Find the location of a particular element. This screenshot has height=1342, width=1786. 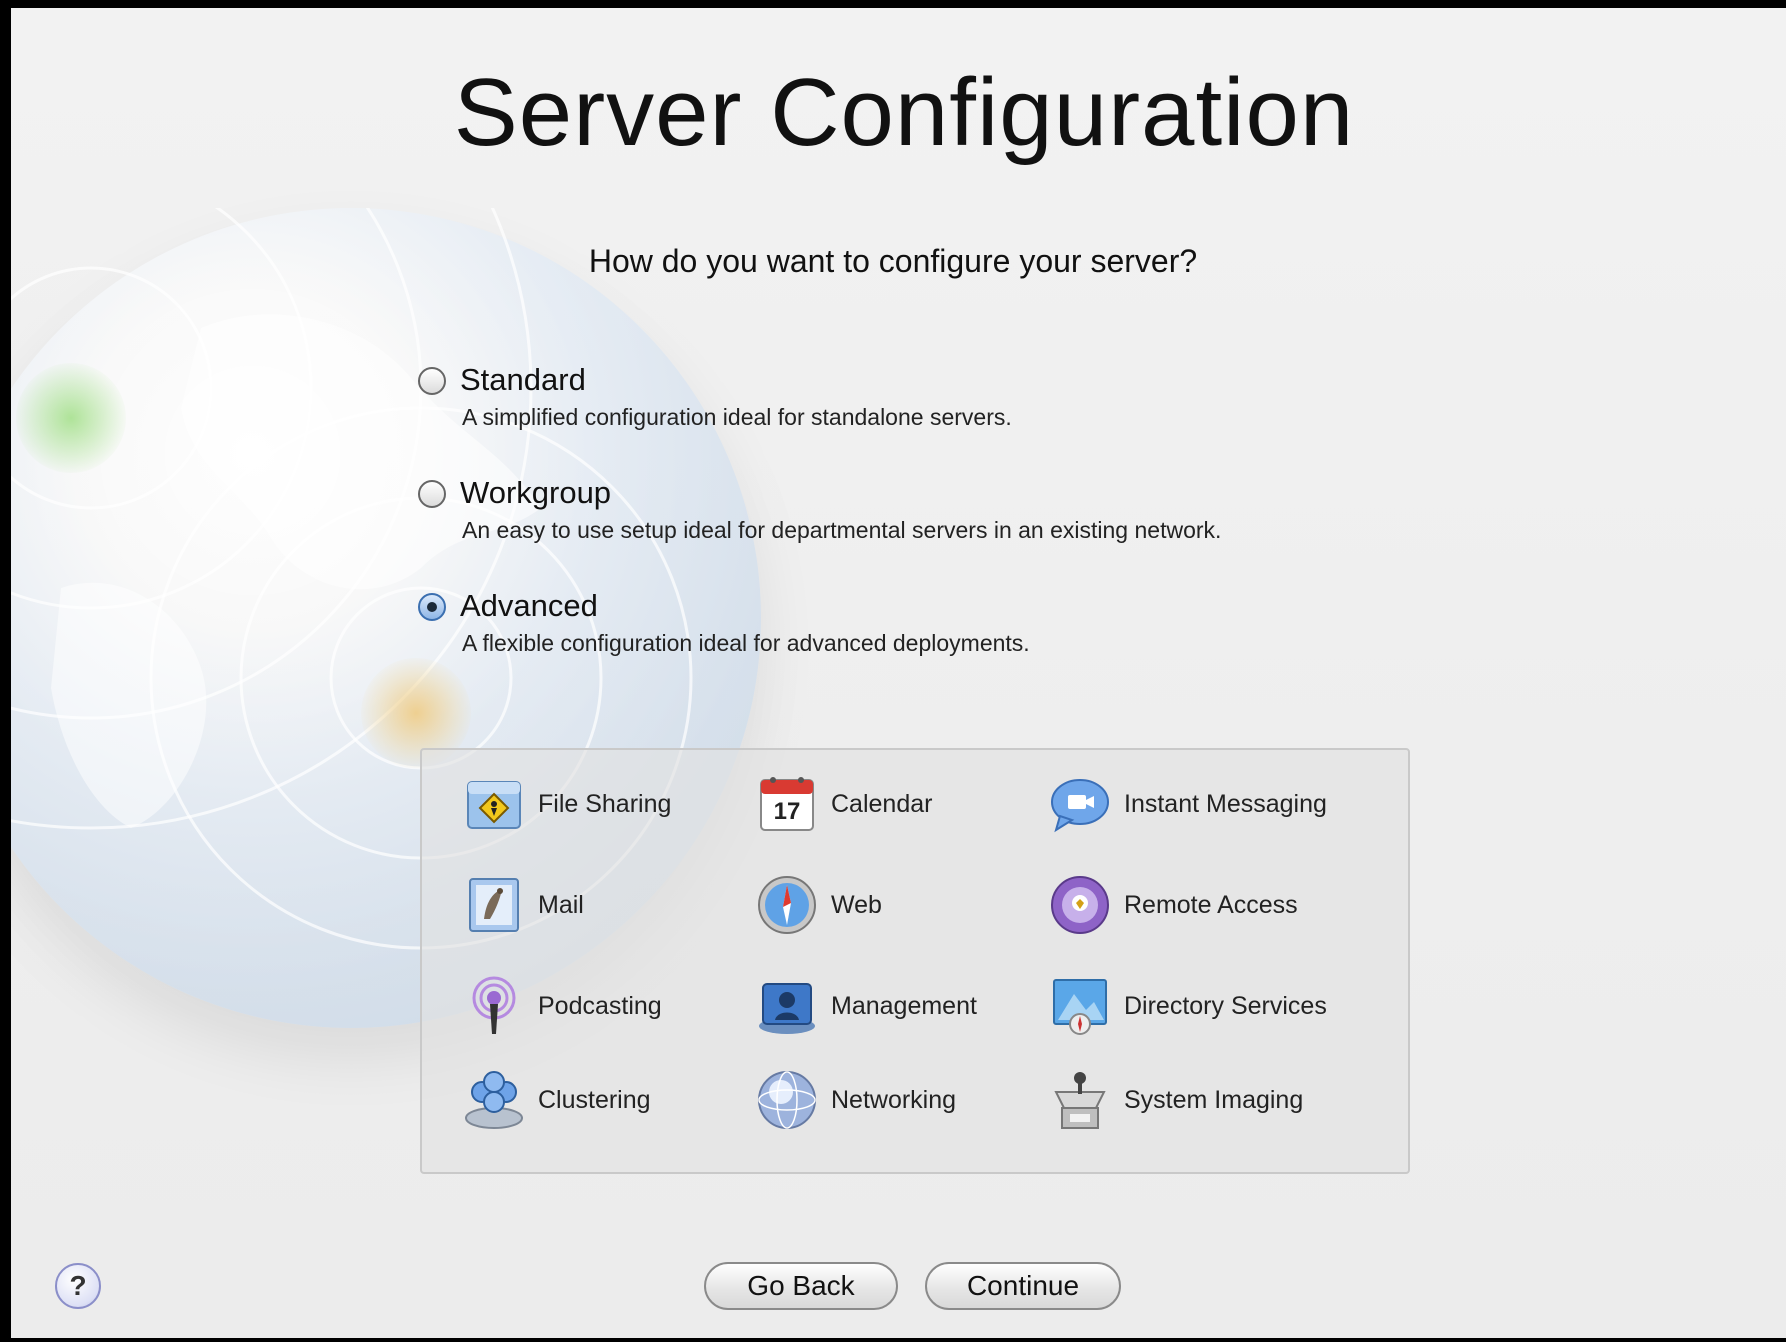

service-label: Web is located at coordinates (856, 905).